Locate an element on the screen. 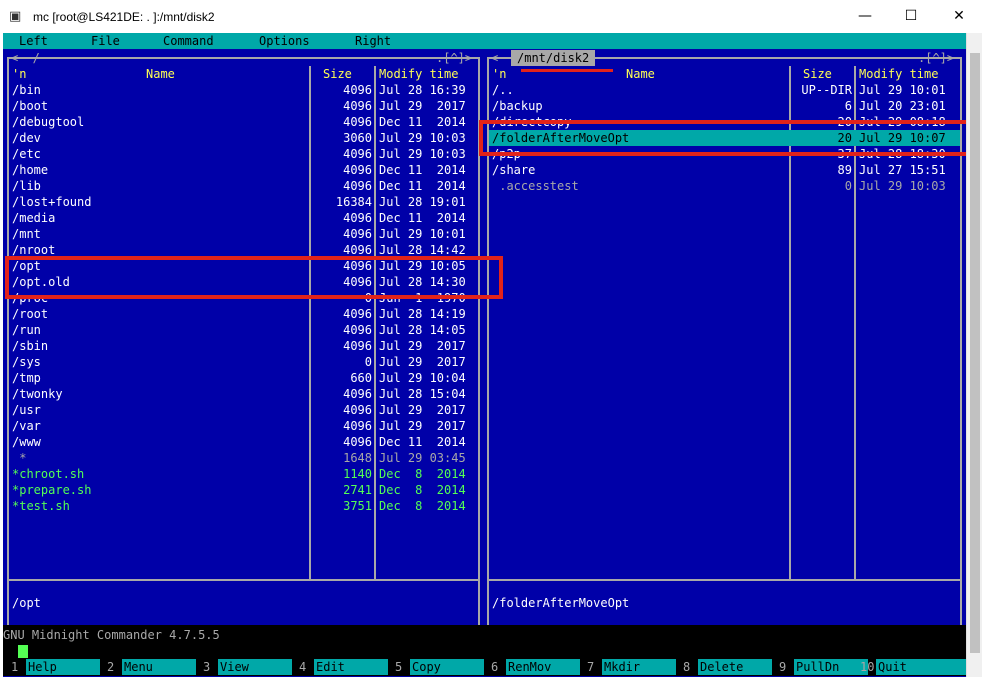  right-col-name: Name is located at coordinates (640, 74).